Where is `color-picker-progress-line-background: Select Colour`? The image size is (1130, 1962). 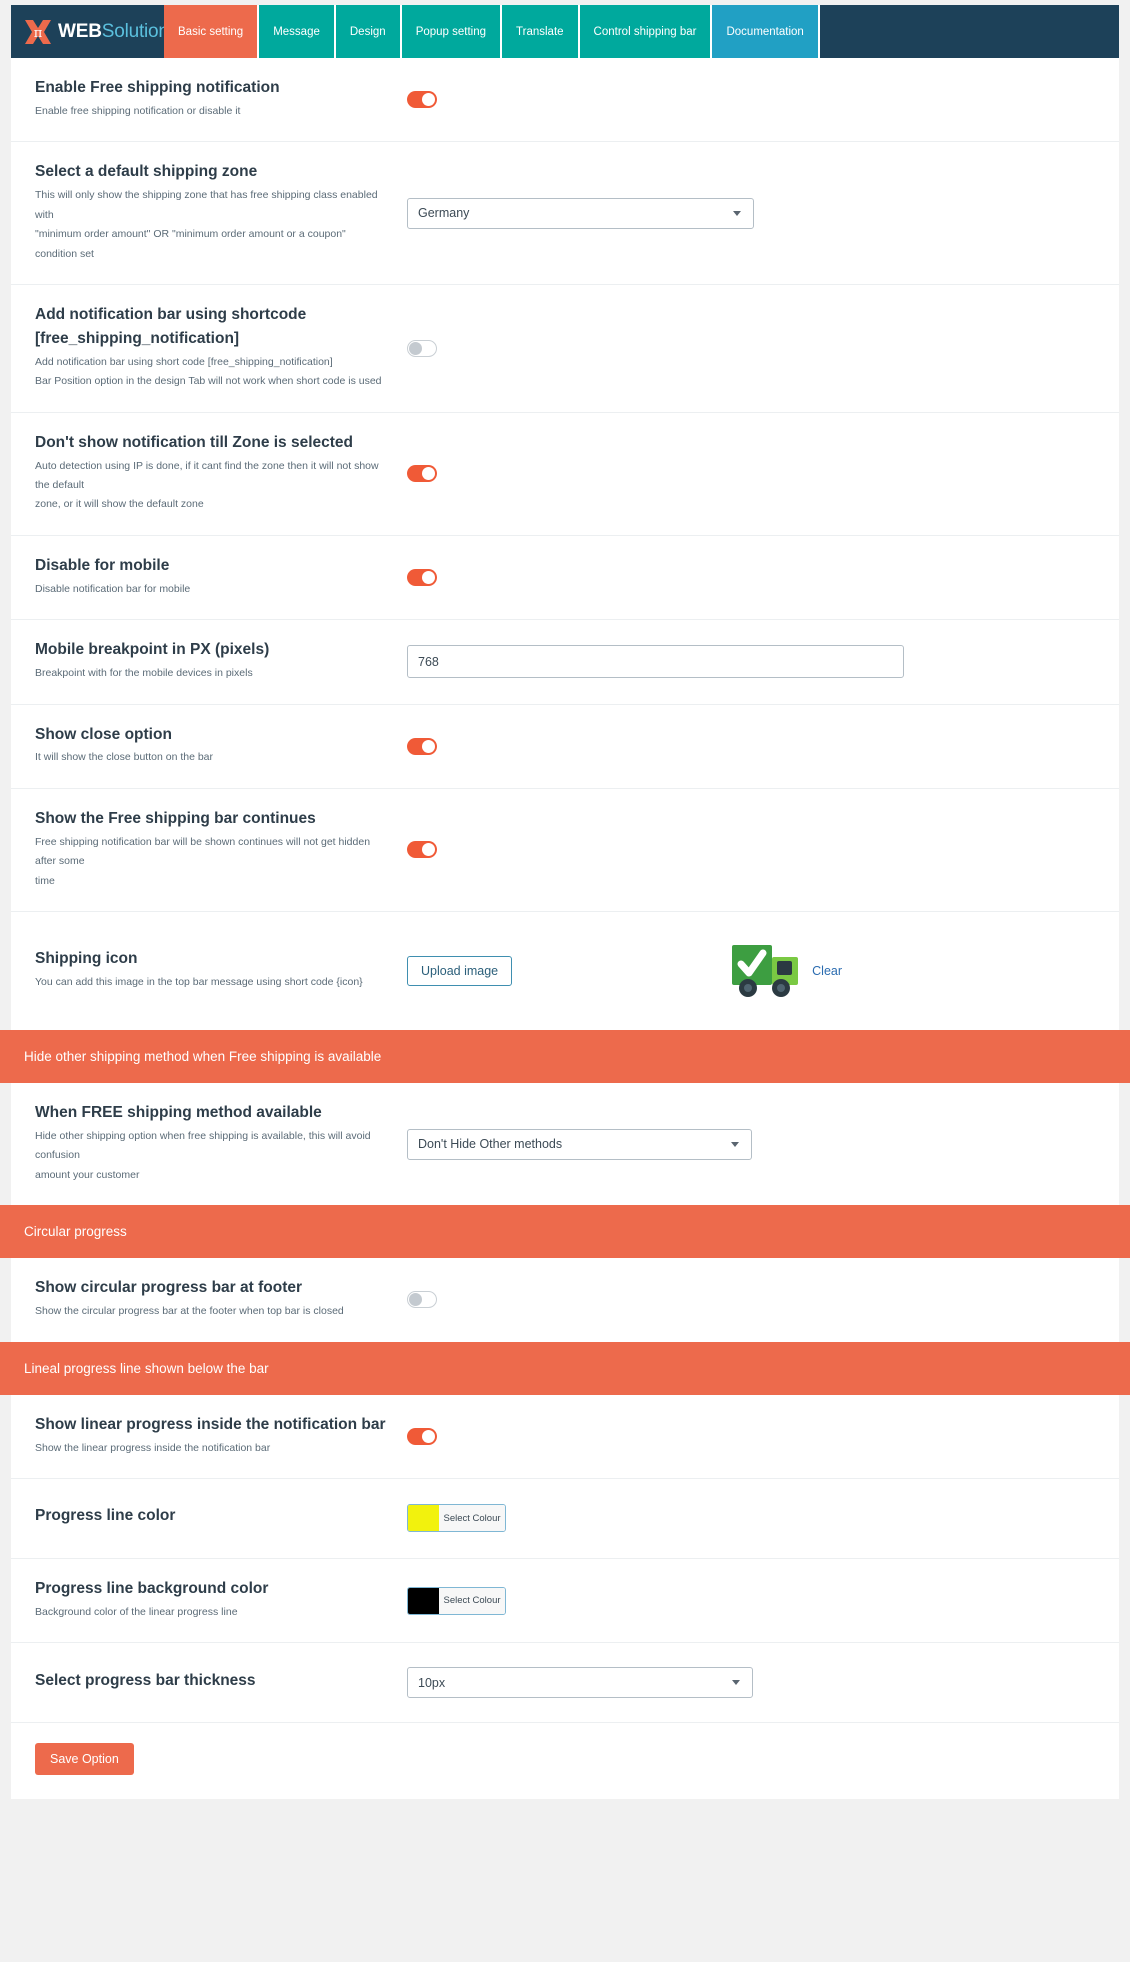
color-picker-progress-line-background: Select Colour is located at coordinates (456, 1600).